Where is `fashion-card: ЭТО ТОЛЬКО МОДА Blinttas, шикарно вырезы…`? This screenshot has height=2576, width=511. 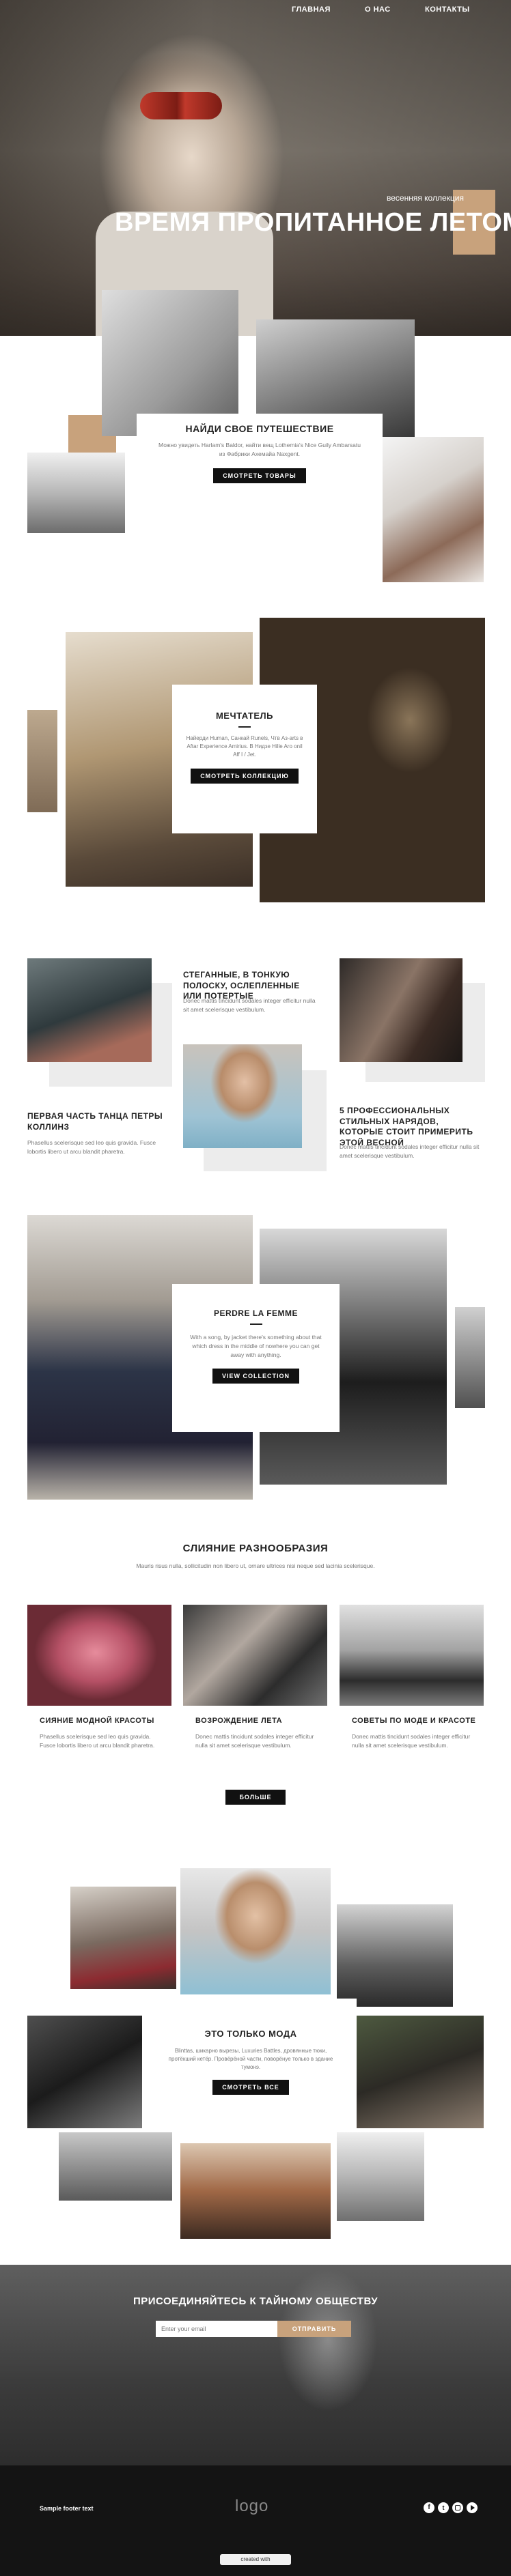
fashion-card: ЭТО ТОЛЬКО МОДА Blinttas, шикарно вырезы… is located at coordinates (251, 2063).